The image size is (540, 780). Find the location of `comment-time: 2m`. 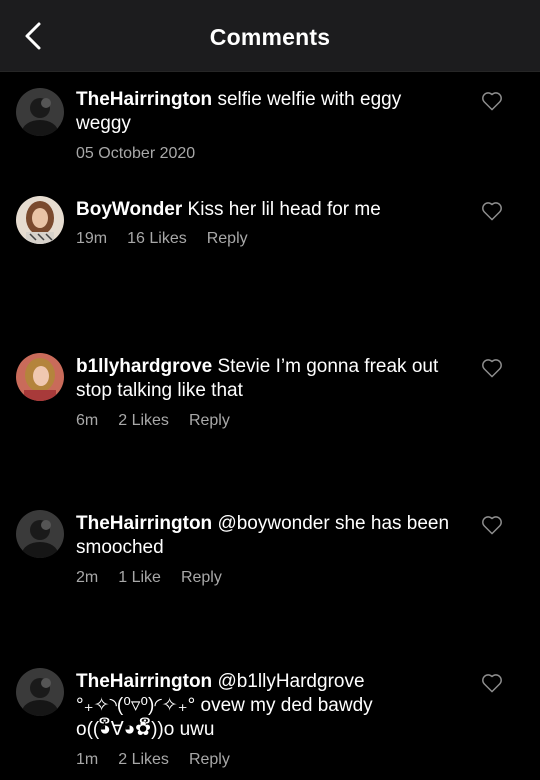

comment-time: 2m is located at coordinates (87, 577).